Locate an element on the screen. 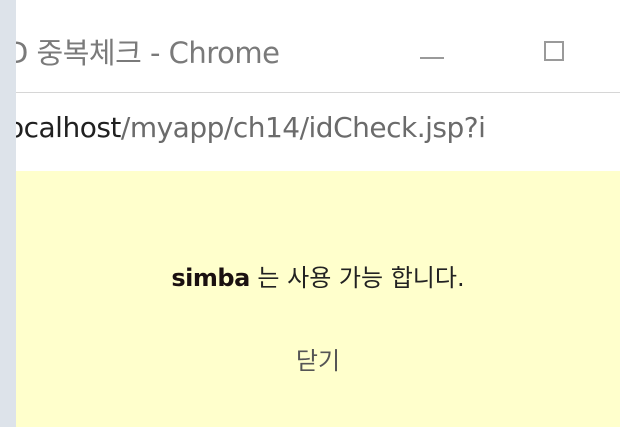 The width and height of the screenshot is (620, 427). desktop-background-strip is located at coordinates (8, 213).